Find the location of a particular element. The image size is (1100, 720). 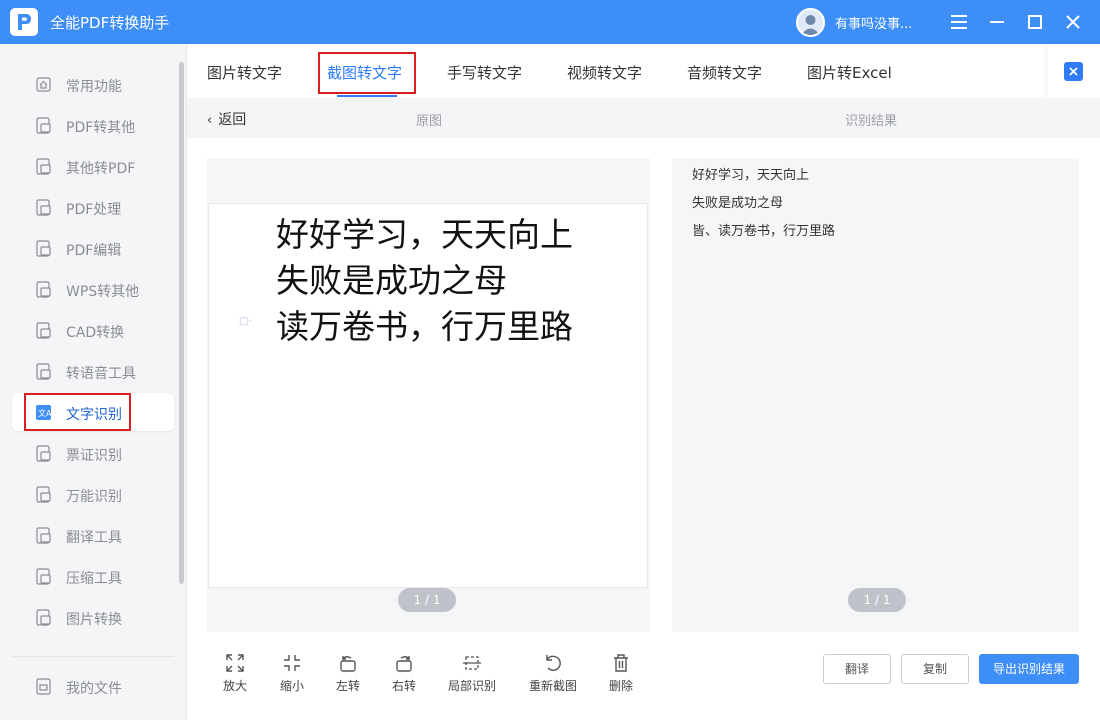

tool-label: 左转 is located at coordinates (347, 686).